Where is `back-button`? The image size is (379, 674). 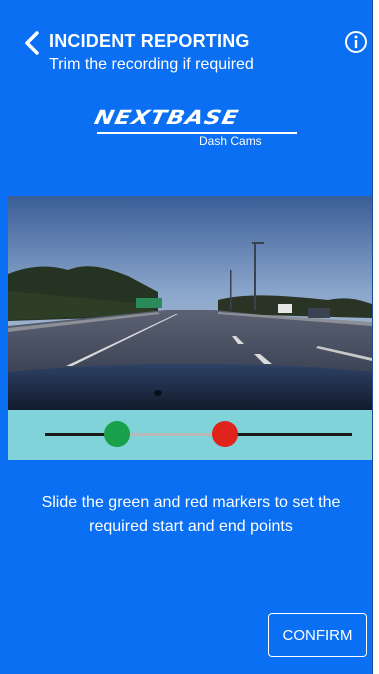 back-button is located at coordinates (33, 43).